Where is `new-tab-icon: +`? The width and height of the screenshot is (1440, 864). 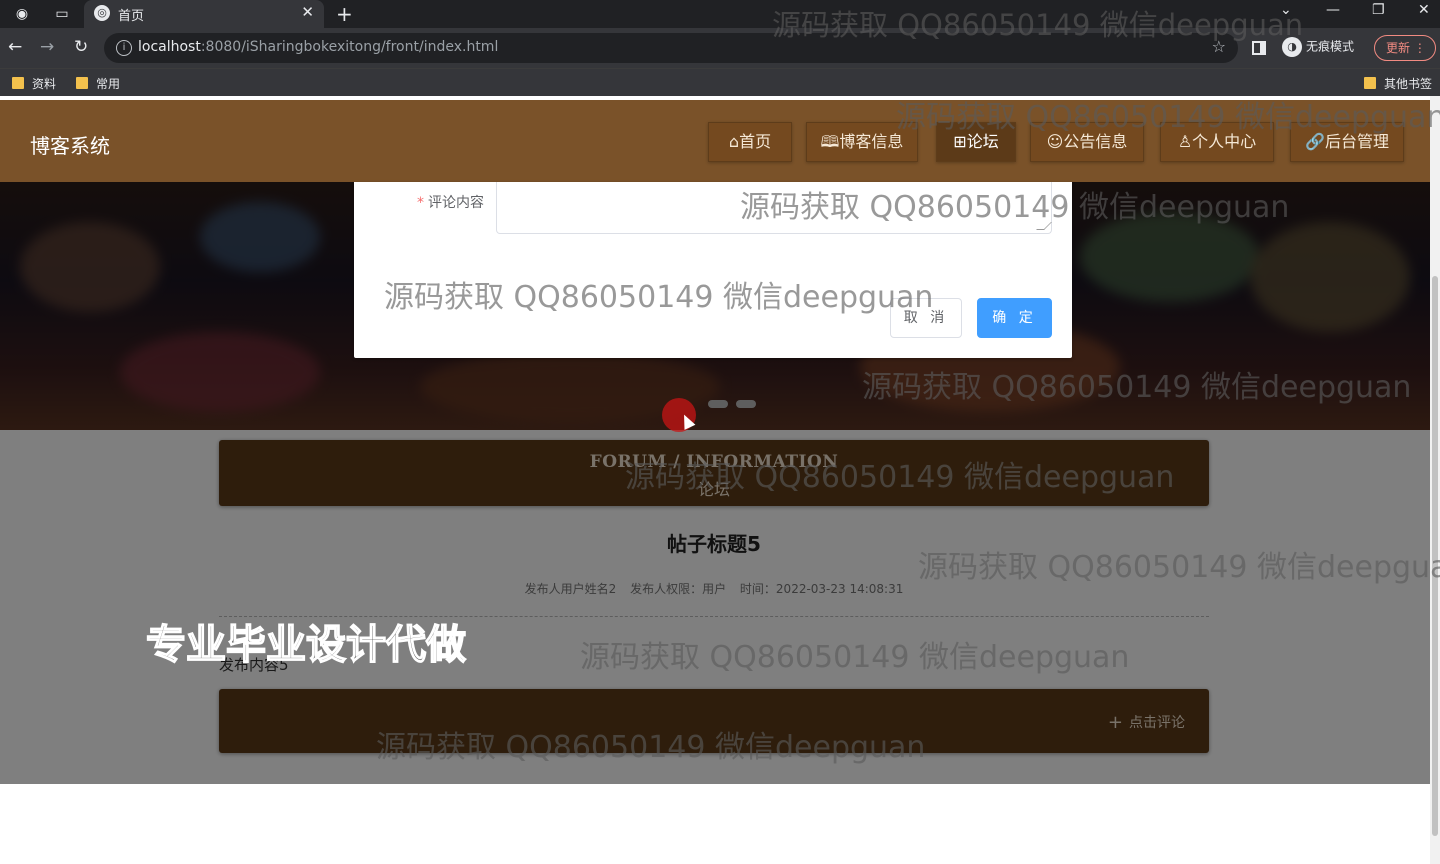 new-tab-icon: + is located at coordinates (344, 14).